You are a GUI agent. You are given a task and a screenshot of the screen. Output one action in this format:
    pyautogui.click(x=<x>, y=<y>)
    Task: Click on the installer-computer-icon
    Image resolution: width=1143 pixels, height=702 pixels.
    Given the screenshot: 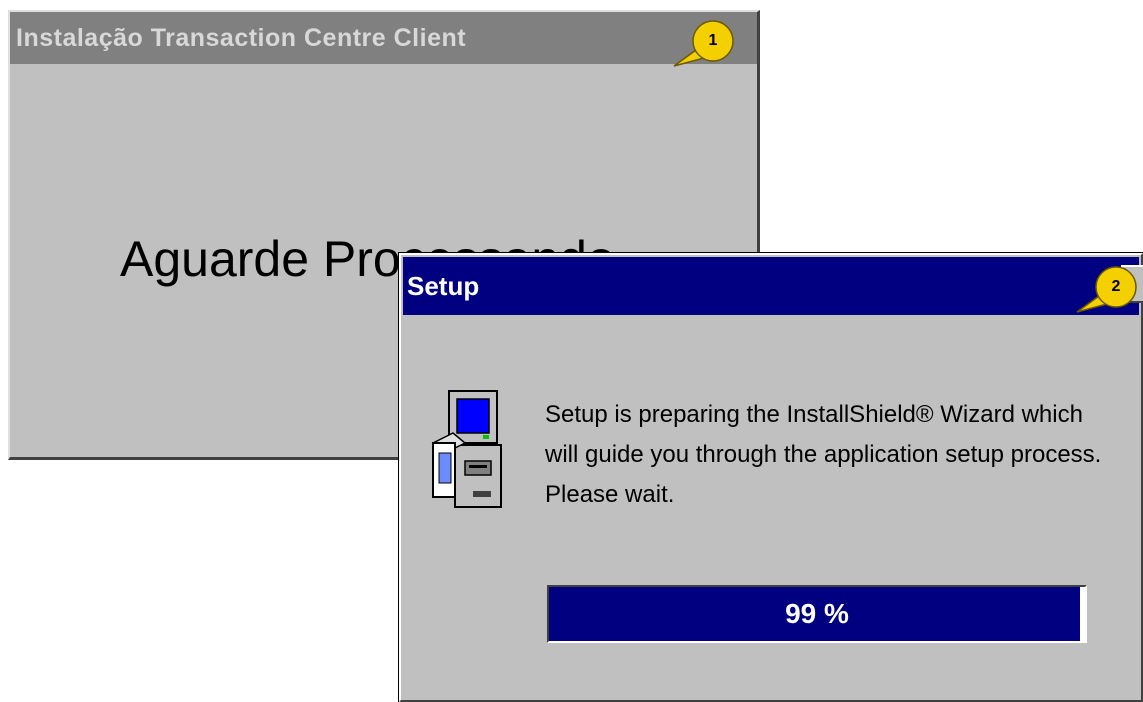 What is the action you would take?
    pyautogui.click(x=466, y=449)
    